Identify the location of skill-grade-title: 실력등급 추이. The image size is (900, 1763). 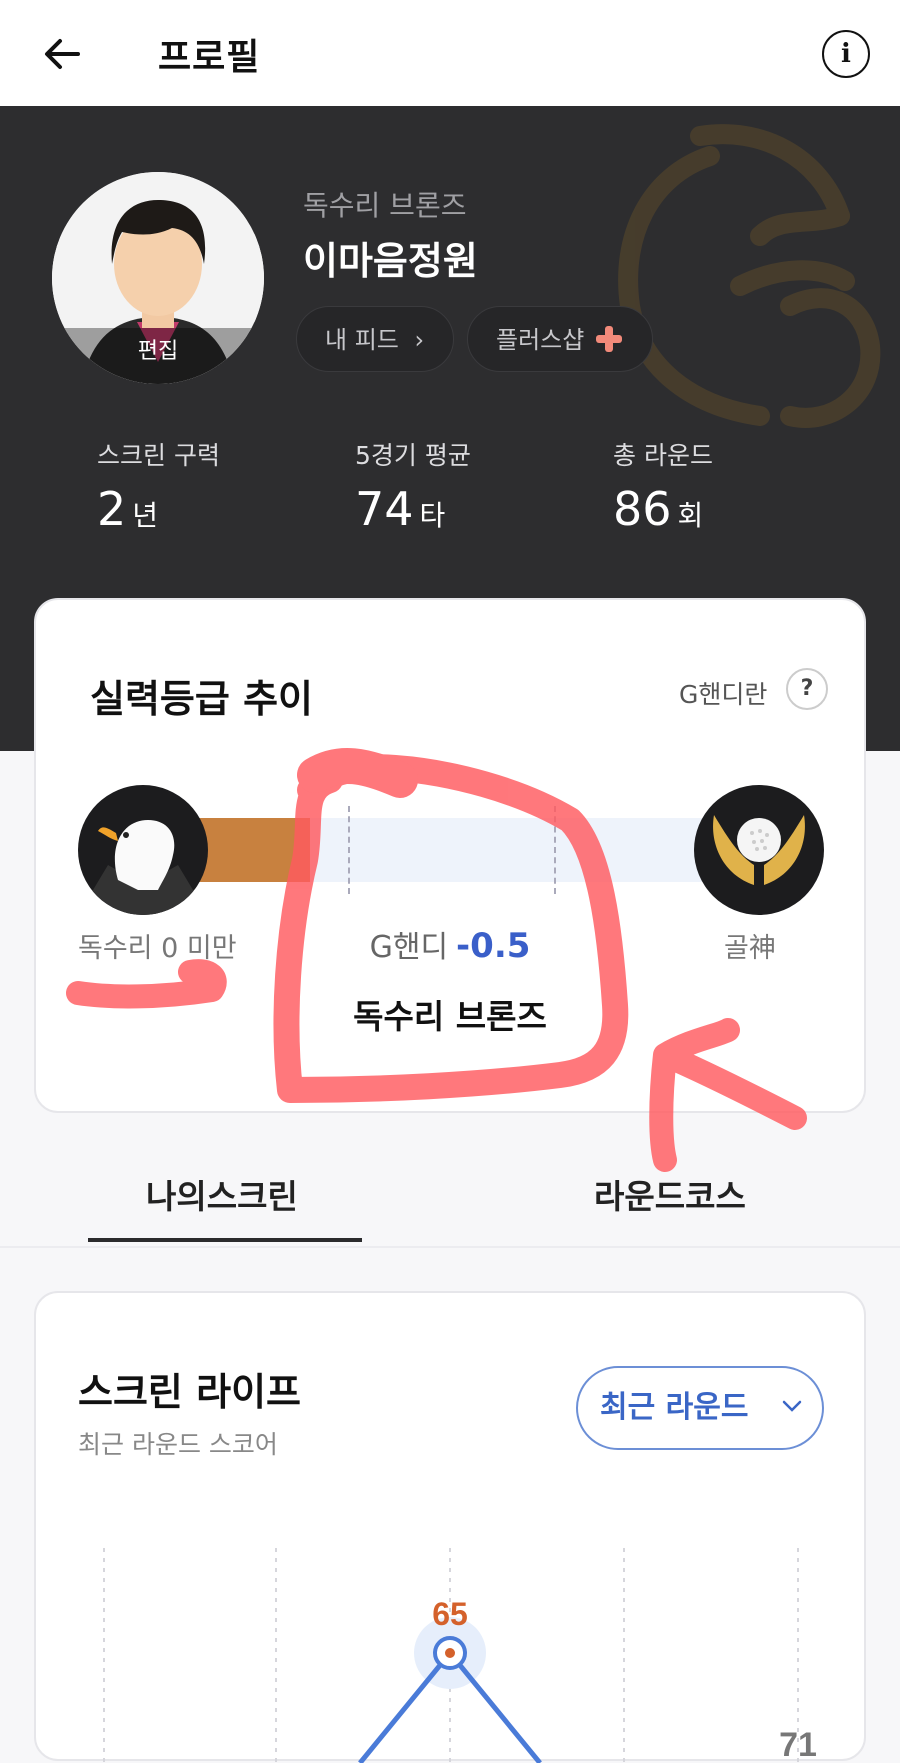
(201, 699).